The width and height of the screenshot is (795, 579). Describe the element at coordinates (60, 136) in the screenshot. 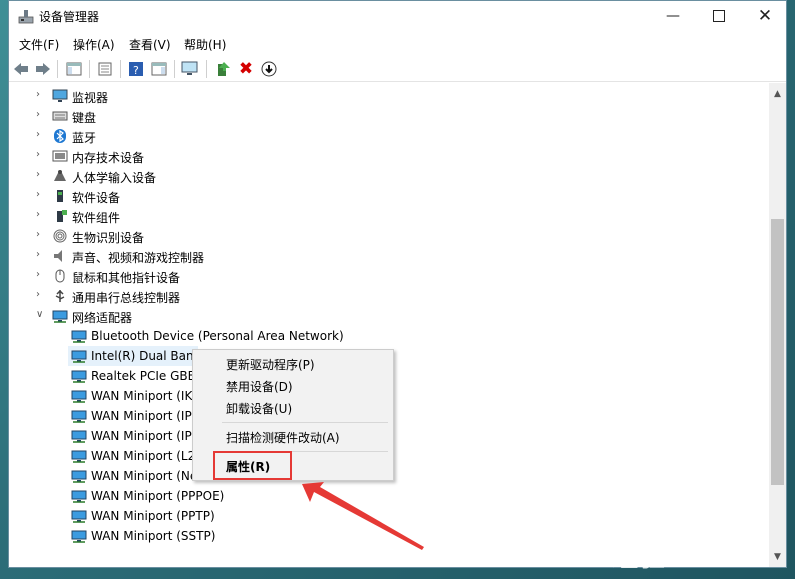

I see `bluetooth-icon` at that location.